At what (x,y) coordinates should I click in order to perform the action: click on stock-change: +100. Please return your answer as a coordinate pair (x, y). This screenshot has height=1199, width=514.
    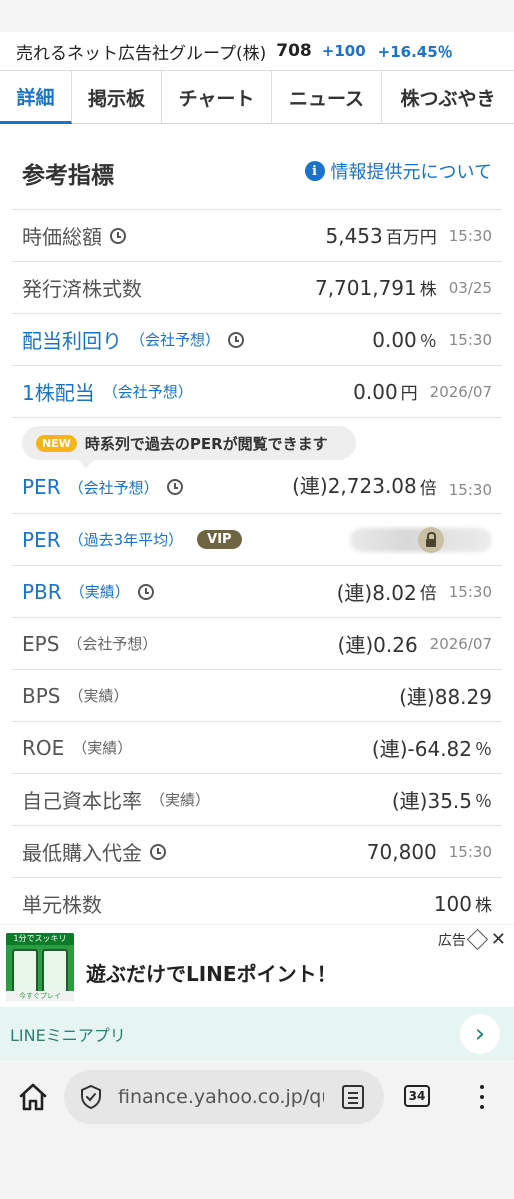
    Looking at the image, I should click on (343, 51).